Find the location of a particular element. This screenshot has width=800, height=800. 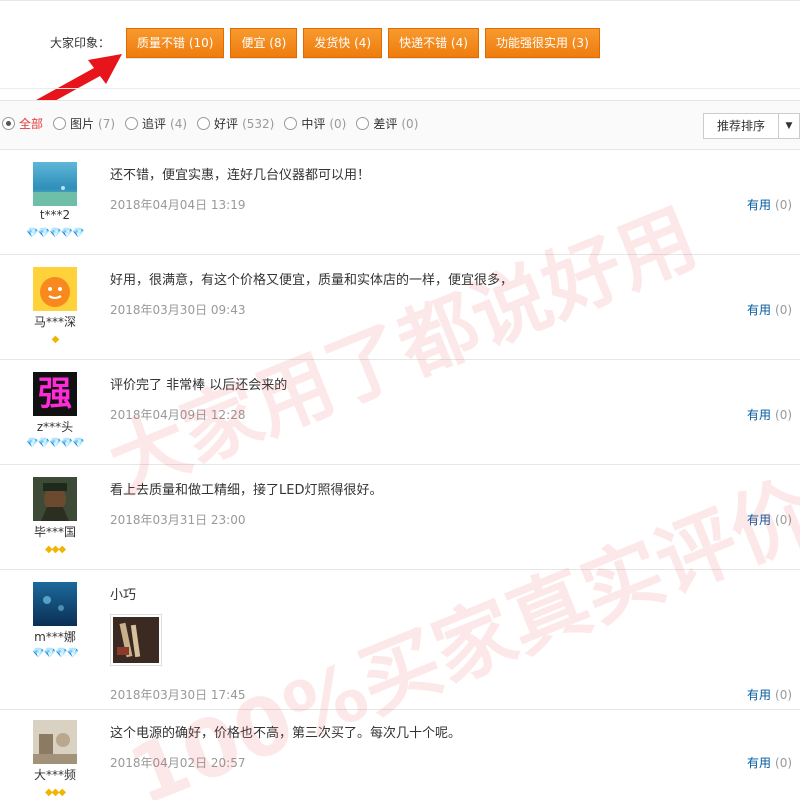

orange-face-avatar-icon is located at coordinates (55, 289).